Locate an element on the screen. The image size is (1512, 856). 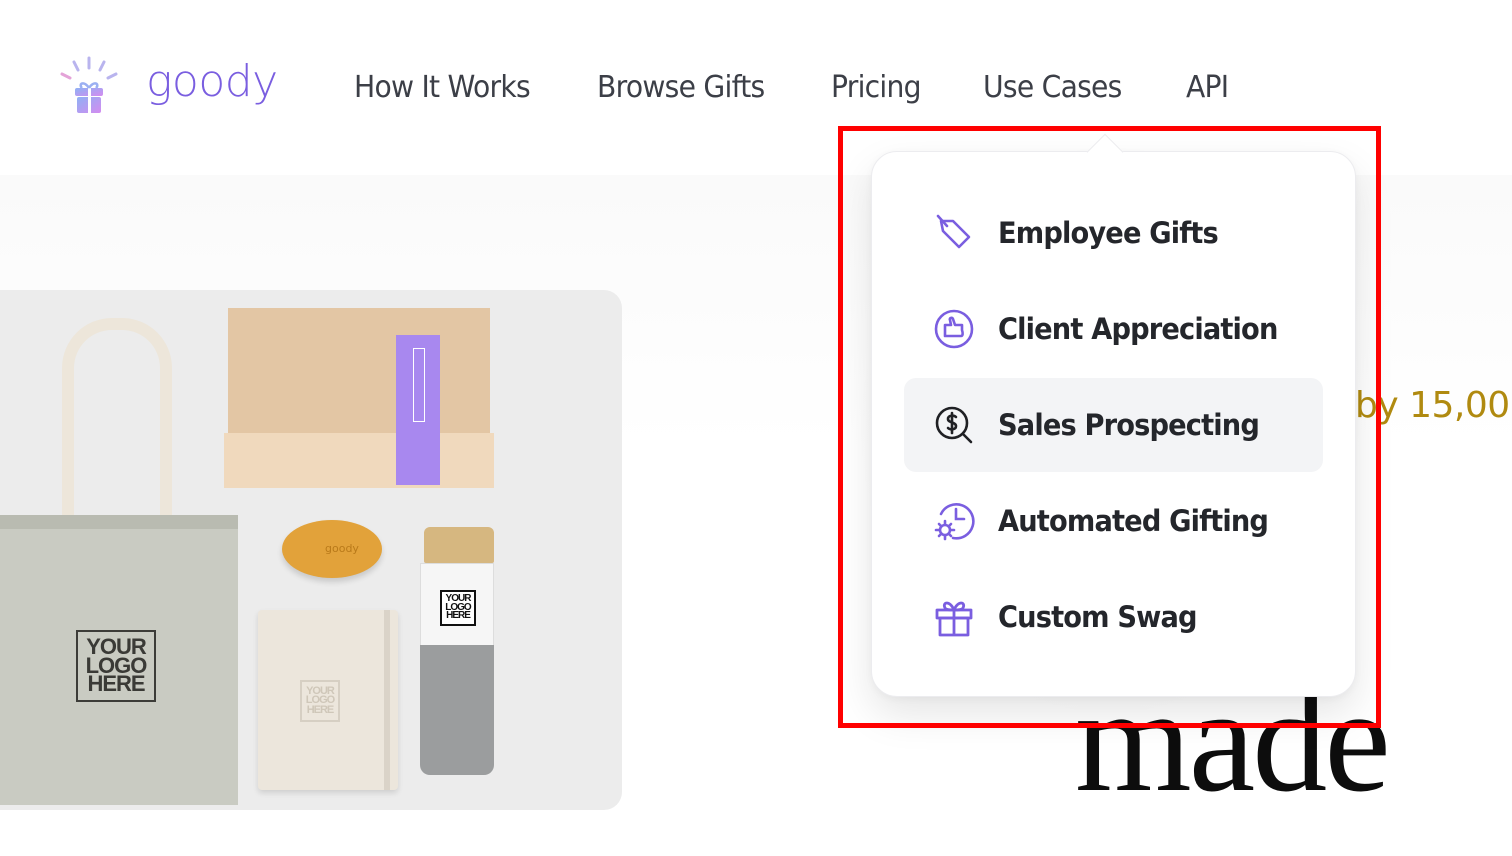
bottle-logo-stamp: YOUR LOGO HERE is located at coordinates (458, 608).